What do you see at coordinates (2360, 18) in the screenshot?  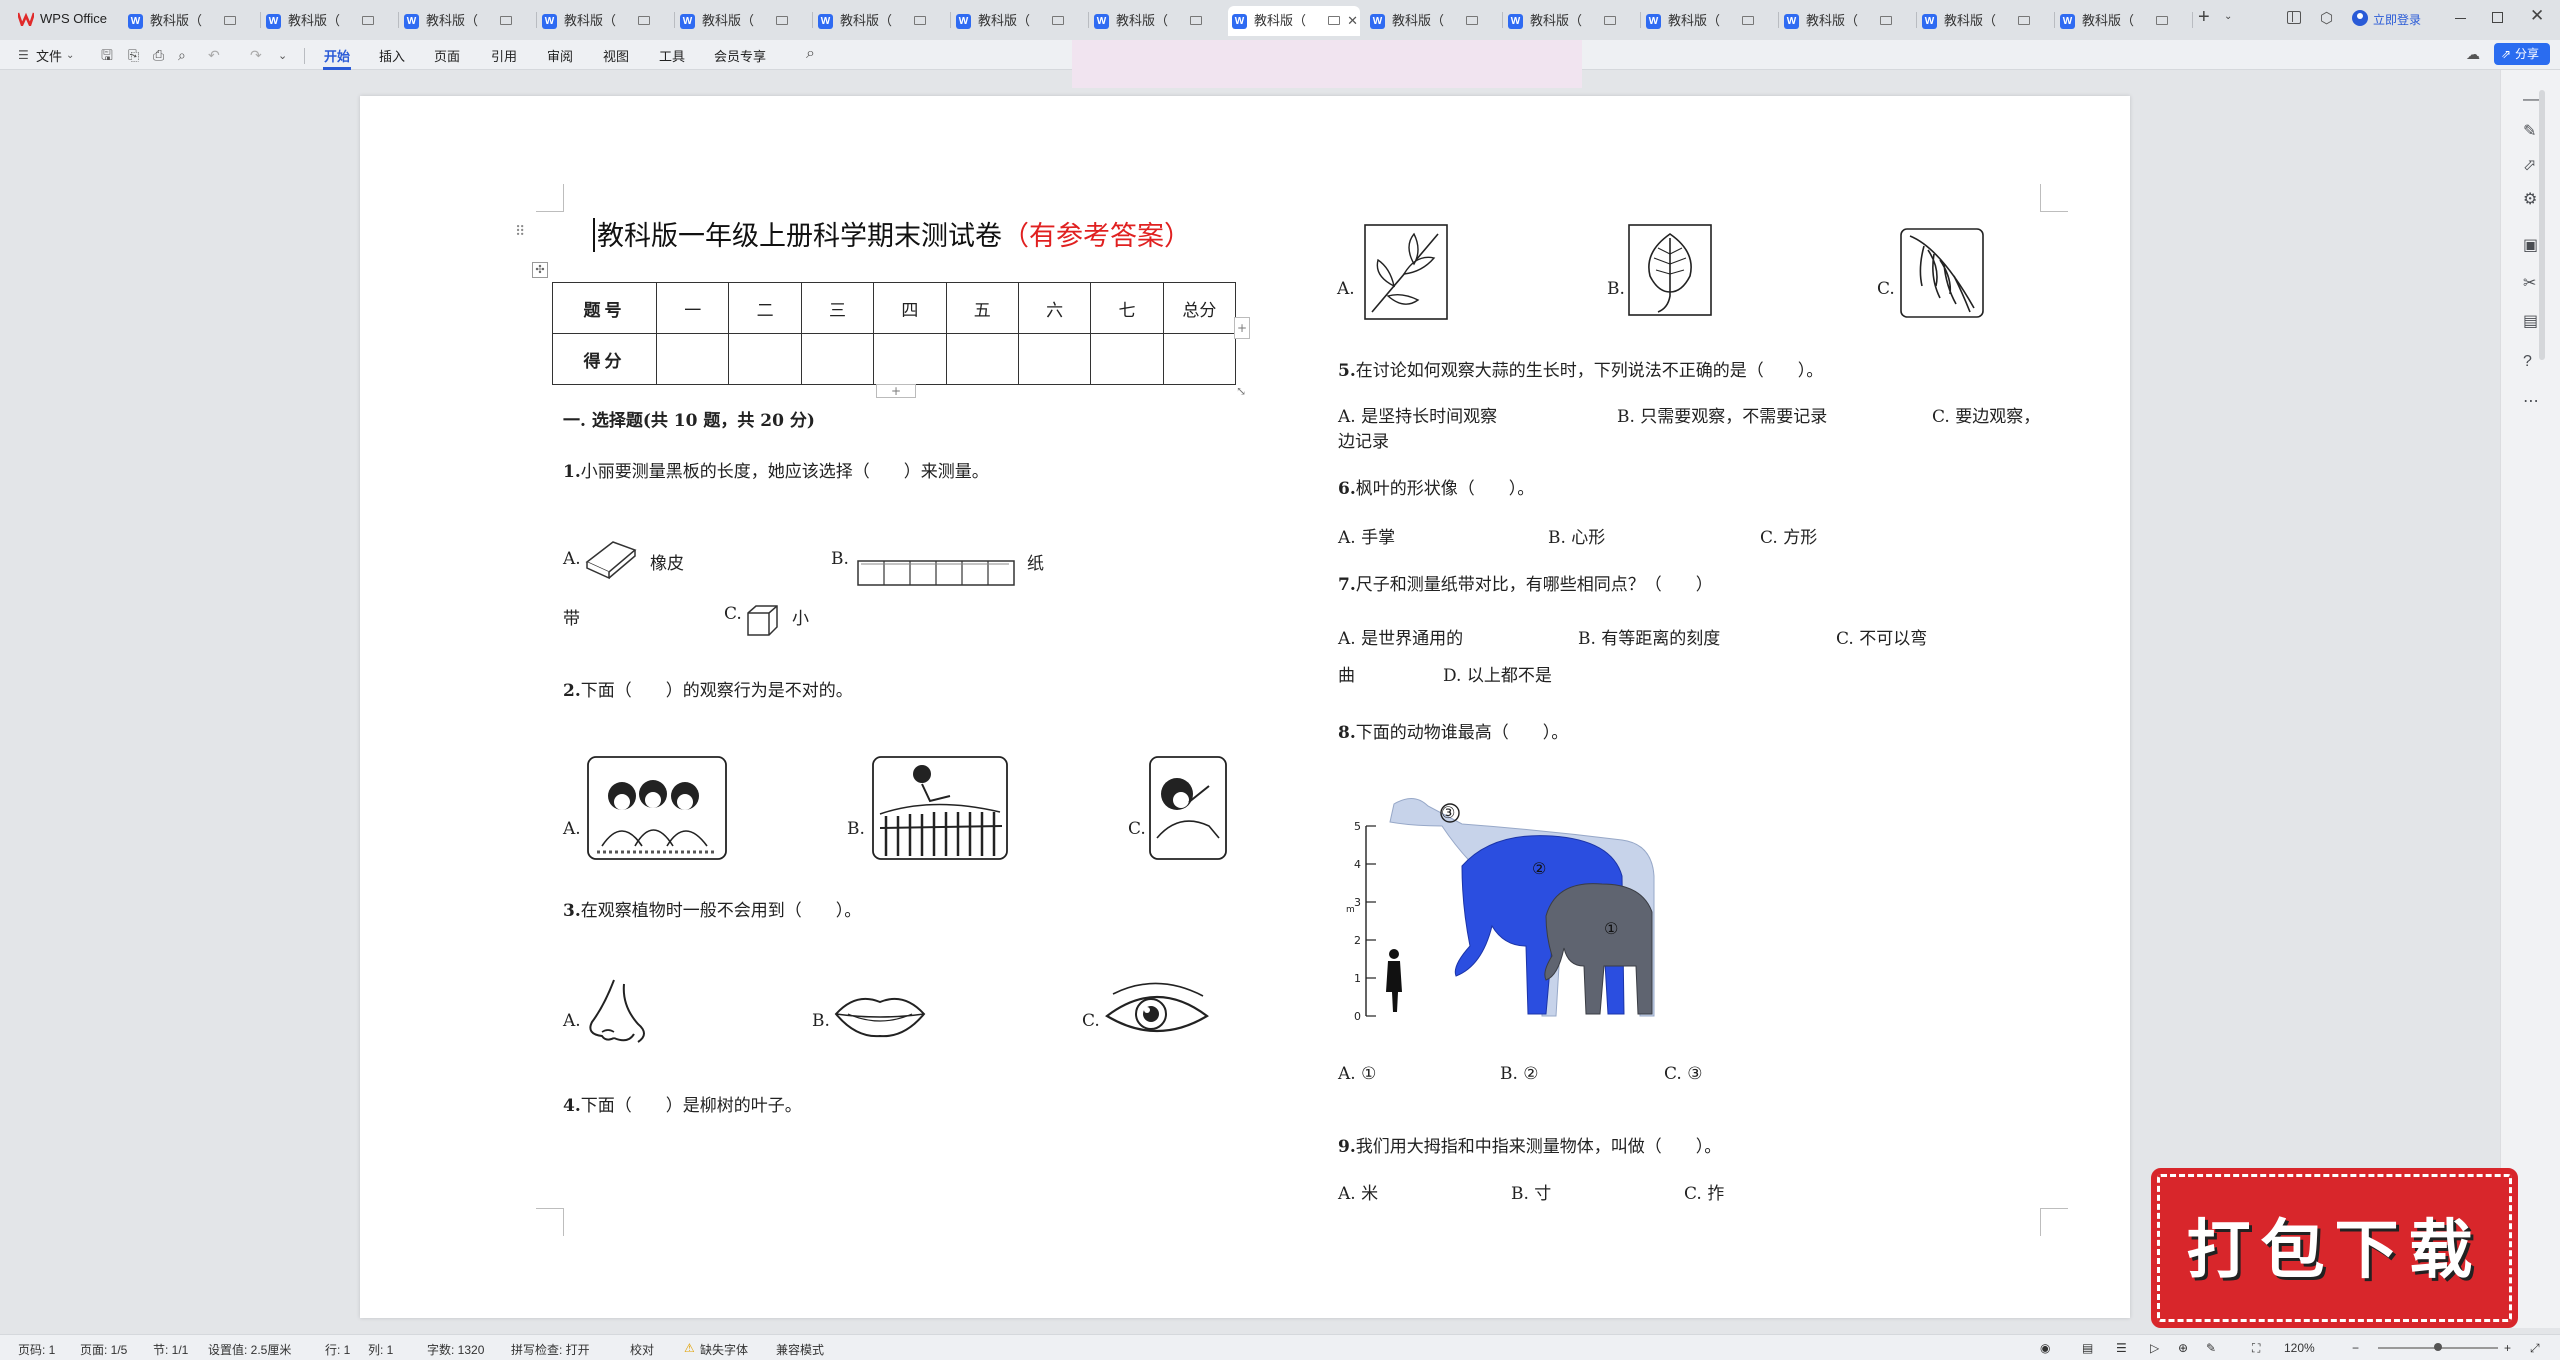 I see `avatar-icon` at bounding box center [2360, 18].